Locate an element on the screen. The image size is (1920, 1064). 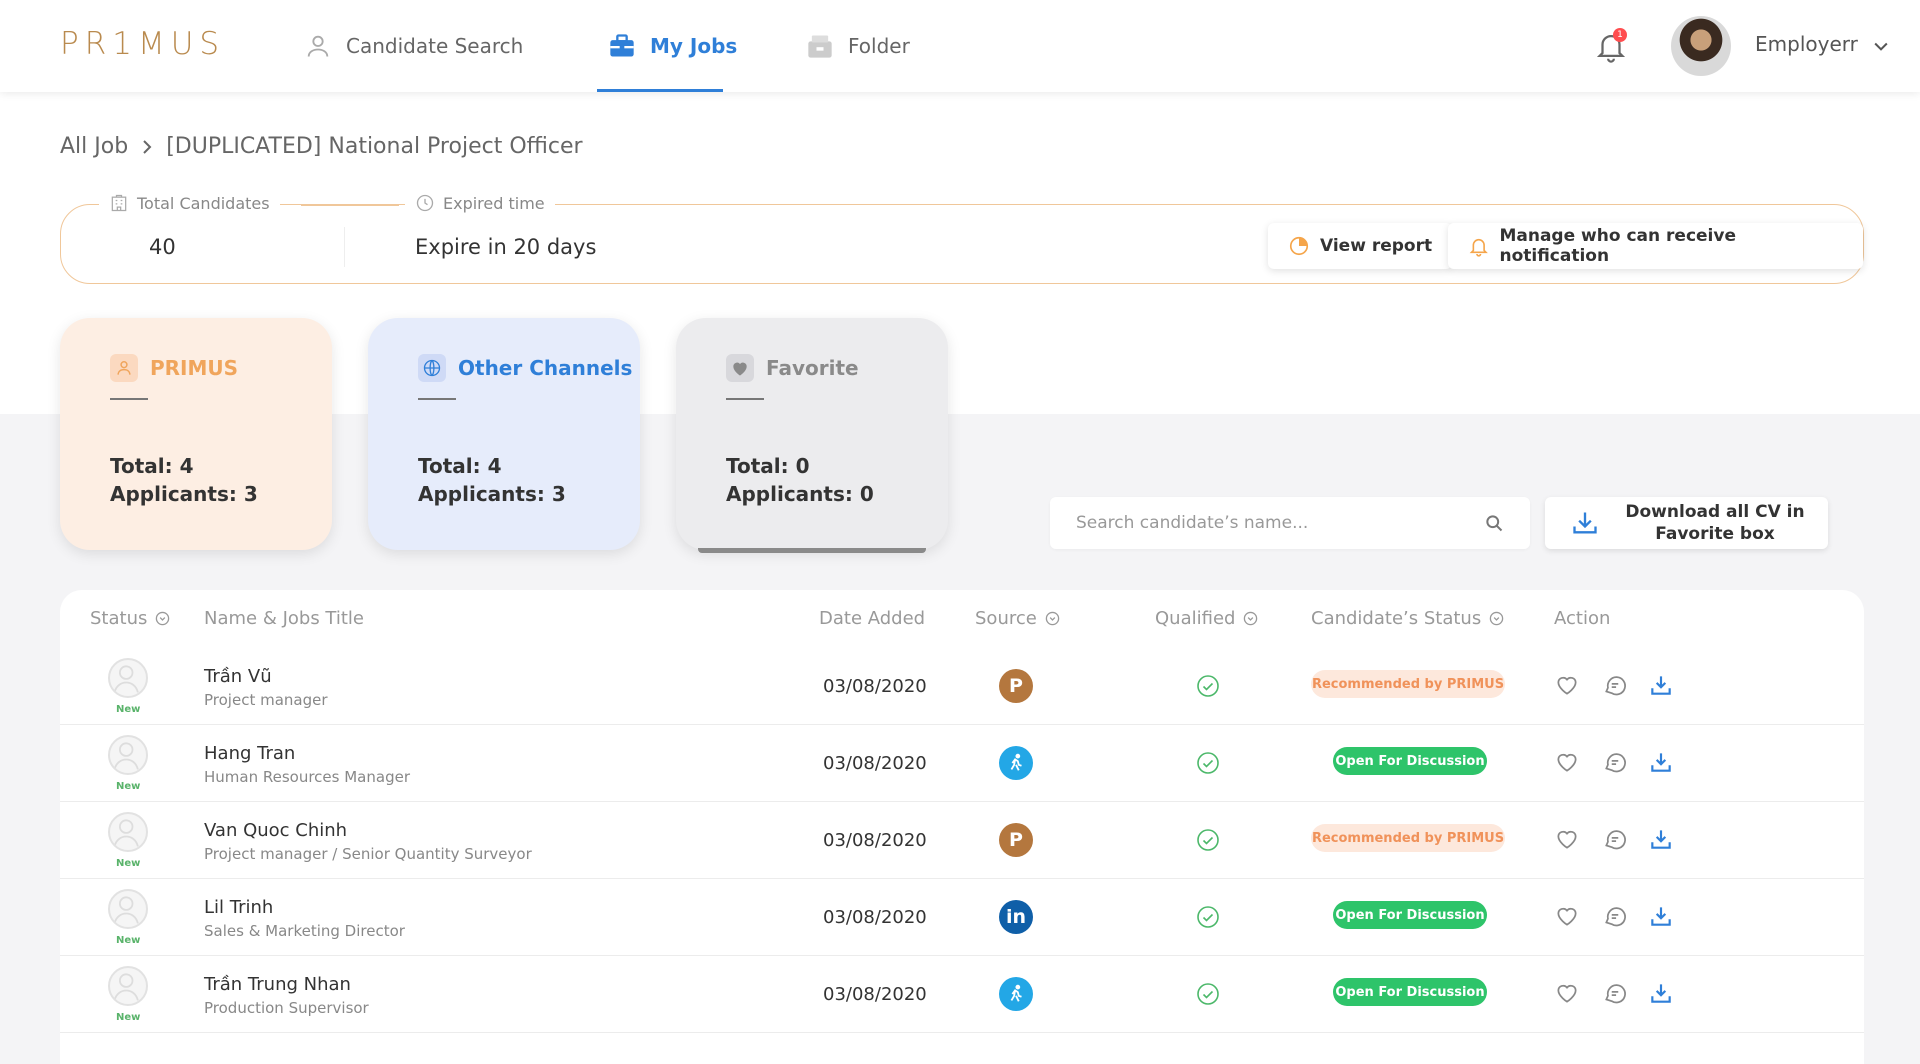
manage-notification-button: Manage who can receive notification is located at coordinates (1655, 246).